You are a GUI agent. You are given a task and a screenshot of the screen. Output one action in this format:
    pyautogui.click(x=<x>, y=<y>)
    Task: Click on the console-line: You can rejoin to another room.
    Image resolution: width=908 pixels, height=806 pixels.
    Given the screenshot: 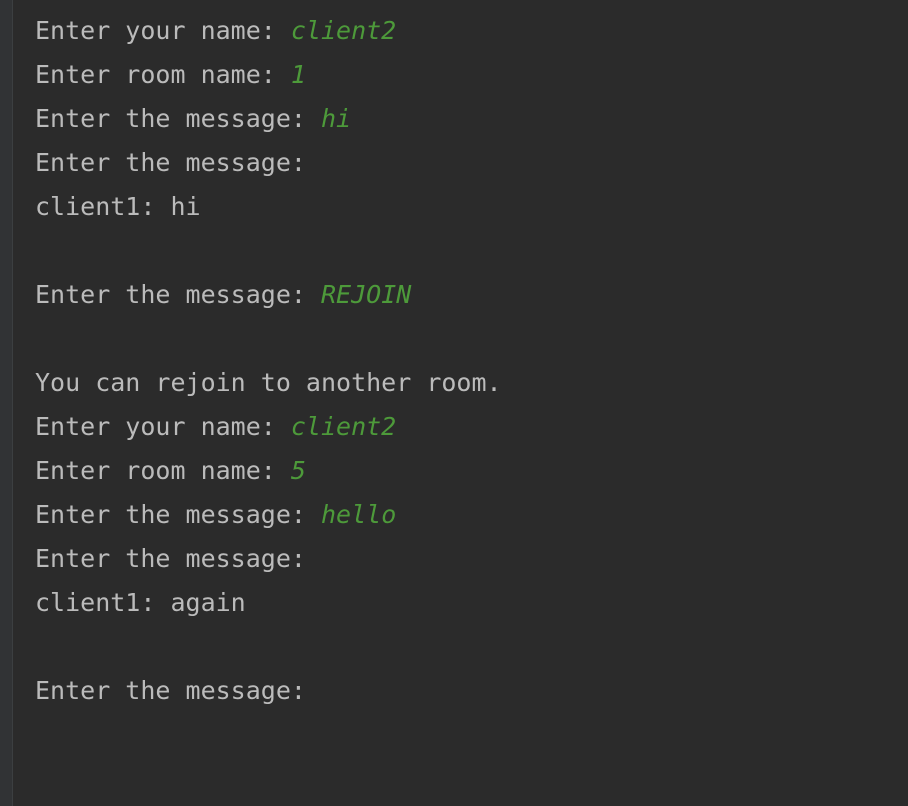 What is the action you would take?
    pyautogui.click(x=471, y=383)
    